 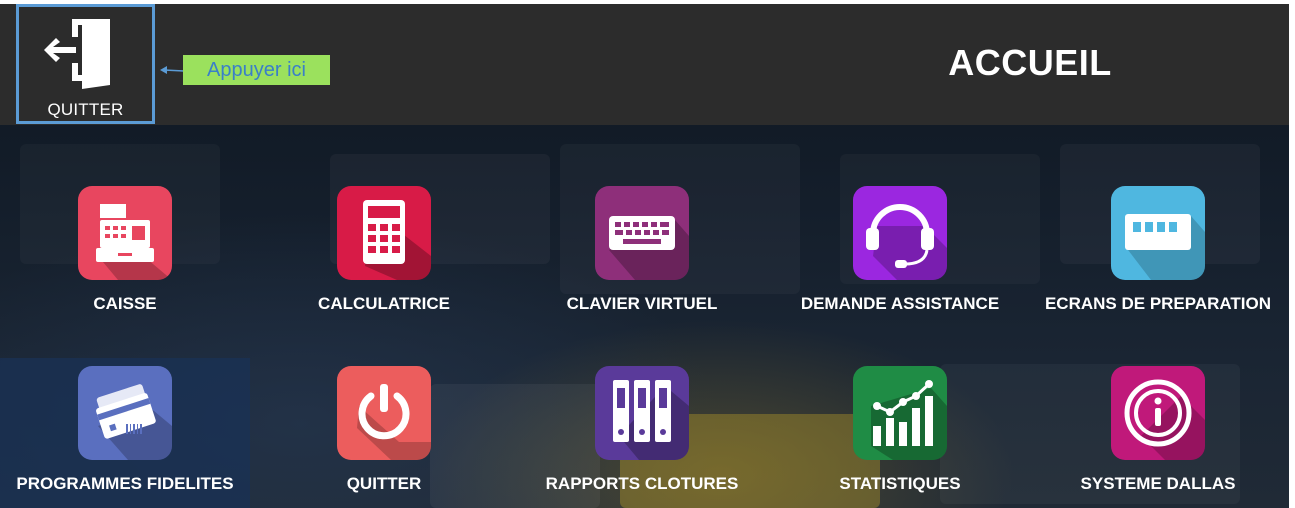 What do you see at coordinates (1158, 303) in the screenshot?
I see `tile-label: ECRANS DE PREPARATION` at bounding box center [1158, 303].